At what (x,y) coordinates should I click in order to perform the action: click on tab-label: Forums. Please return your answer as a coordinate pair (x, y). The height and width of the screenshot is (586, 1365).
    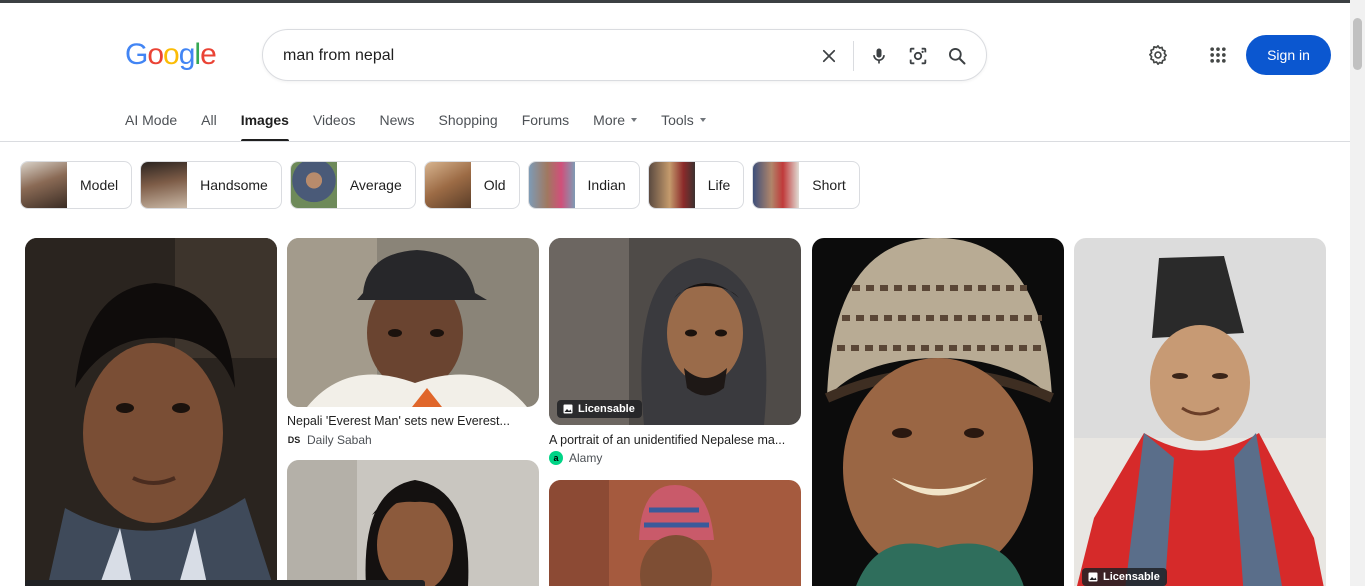
    Looking at the image, I should click on (545, 120).